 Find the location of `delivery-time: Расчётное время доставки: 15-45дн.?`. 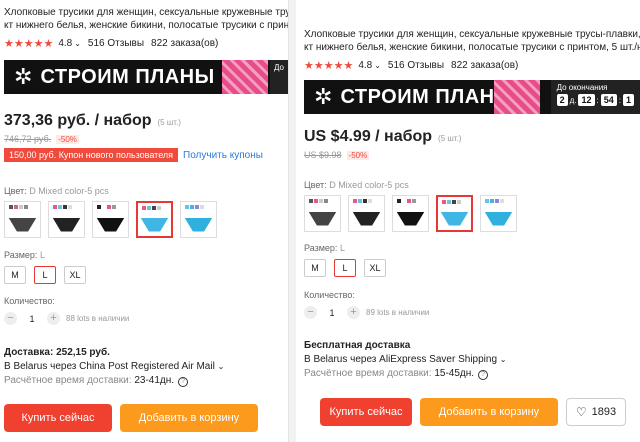

delivery-time: Расчётное время доставки: 15-45дн.? is located at coordinates (472, 374).